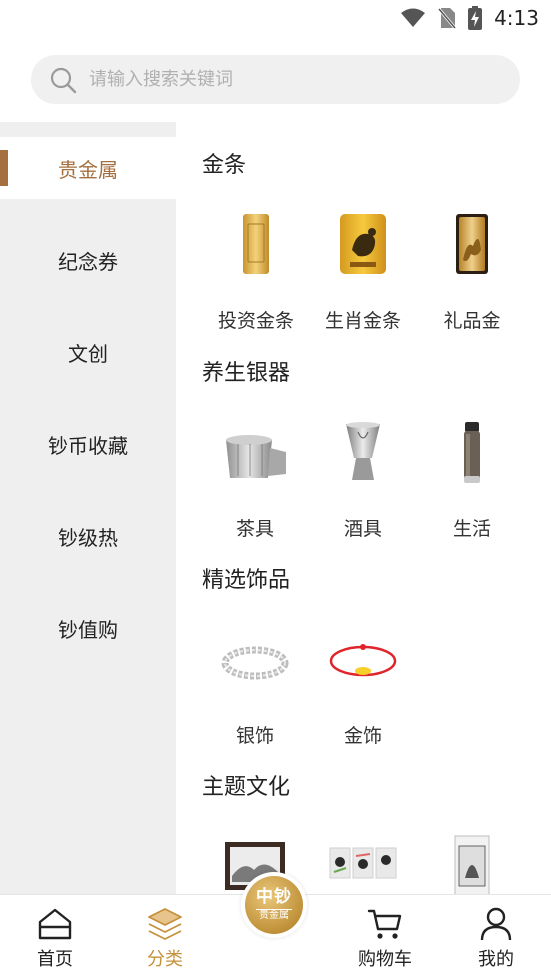 The image size is (551, 979). What do you see at coordinates (274, 915) in the screenshot?
I see `brand-logo-subtext: 贵金属` at bounding box center [274, 915].